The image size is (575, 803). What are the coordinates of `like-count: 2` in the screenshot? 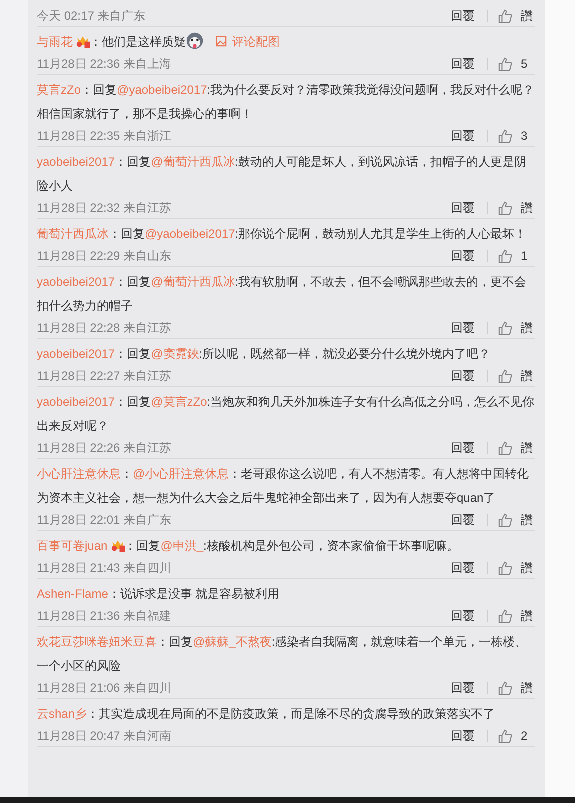 It's located at (528, 736).